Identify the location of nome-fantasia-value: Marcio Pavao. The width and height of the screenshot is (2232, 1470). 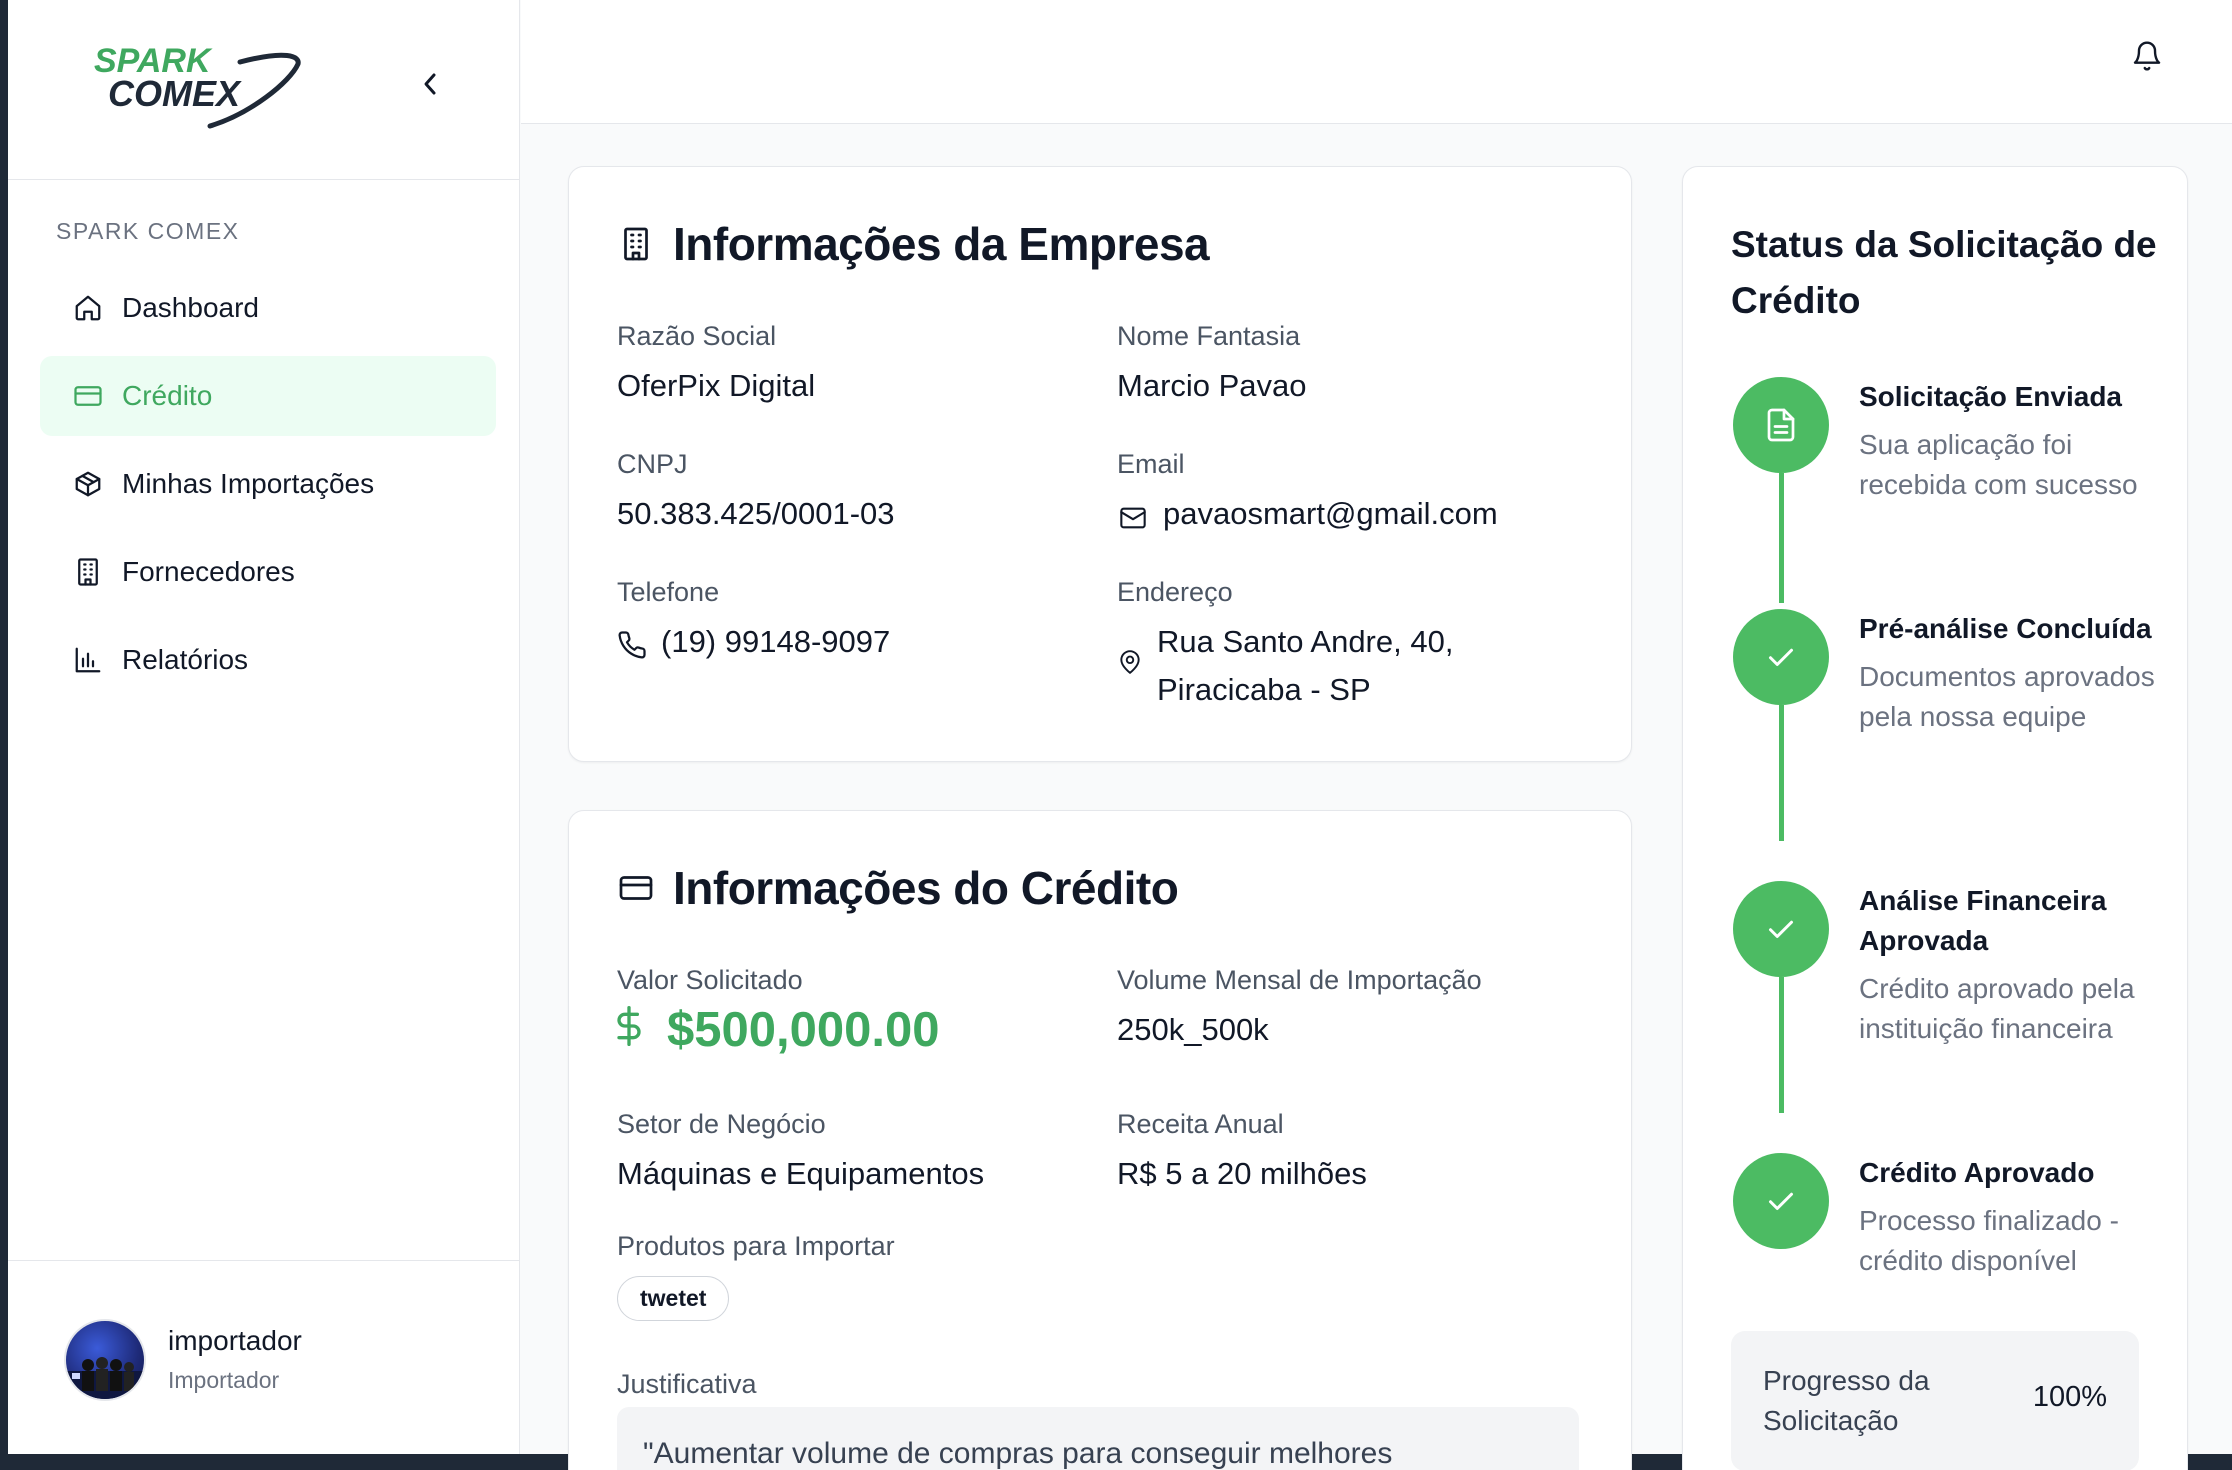
(1212, 385).